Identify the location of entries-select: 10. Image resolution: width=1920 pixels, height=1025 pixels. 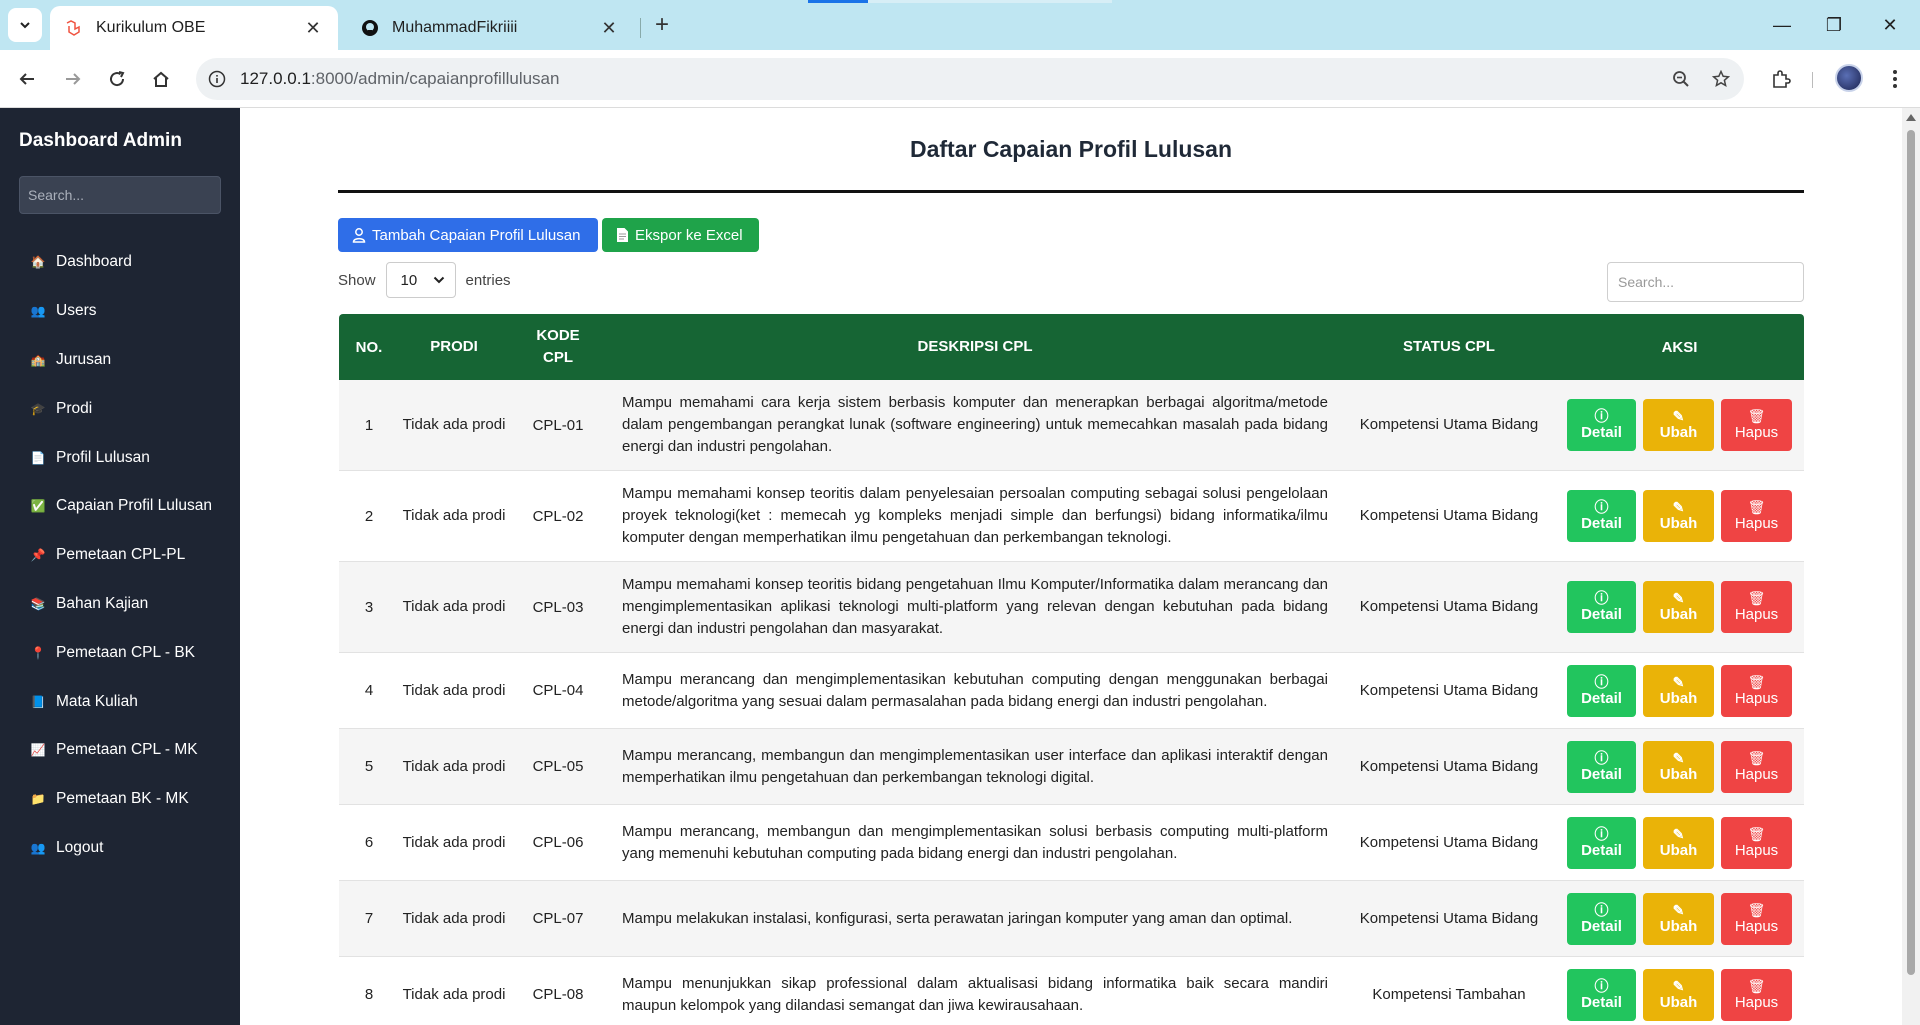
(420, 280).